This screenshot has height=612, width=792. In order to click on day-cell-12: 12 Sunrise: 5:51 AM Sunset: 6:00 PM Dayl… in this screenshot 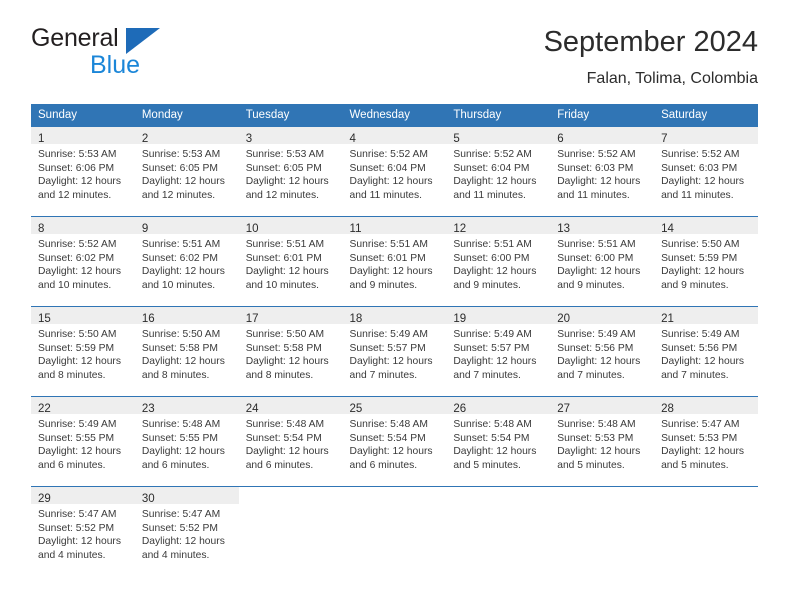, I will do `click(498, 261)`.